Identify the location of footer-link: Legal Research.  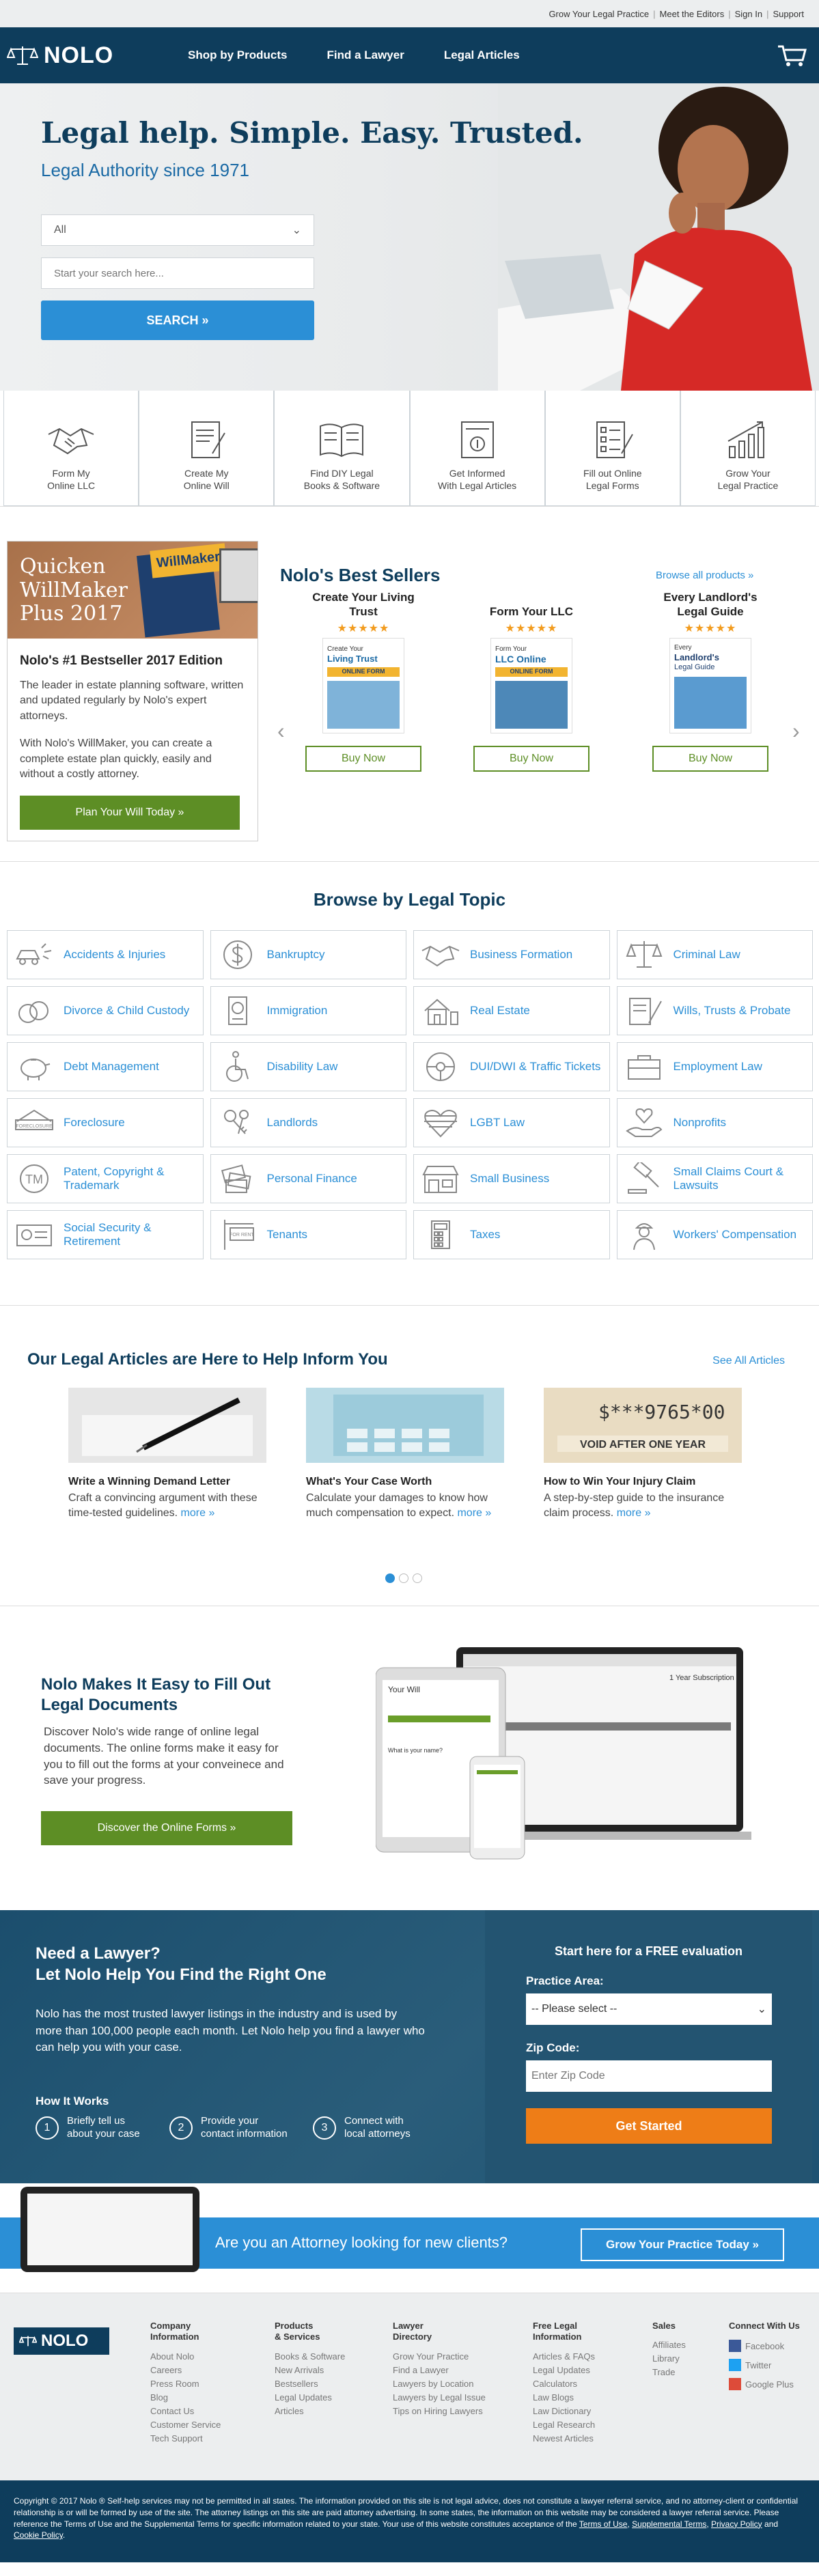
(564, 2425).